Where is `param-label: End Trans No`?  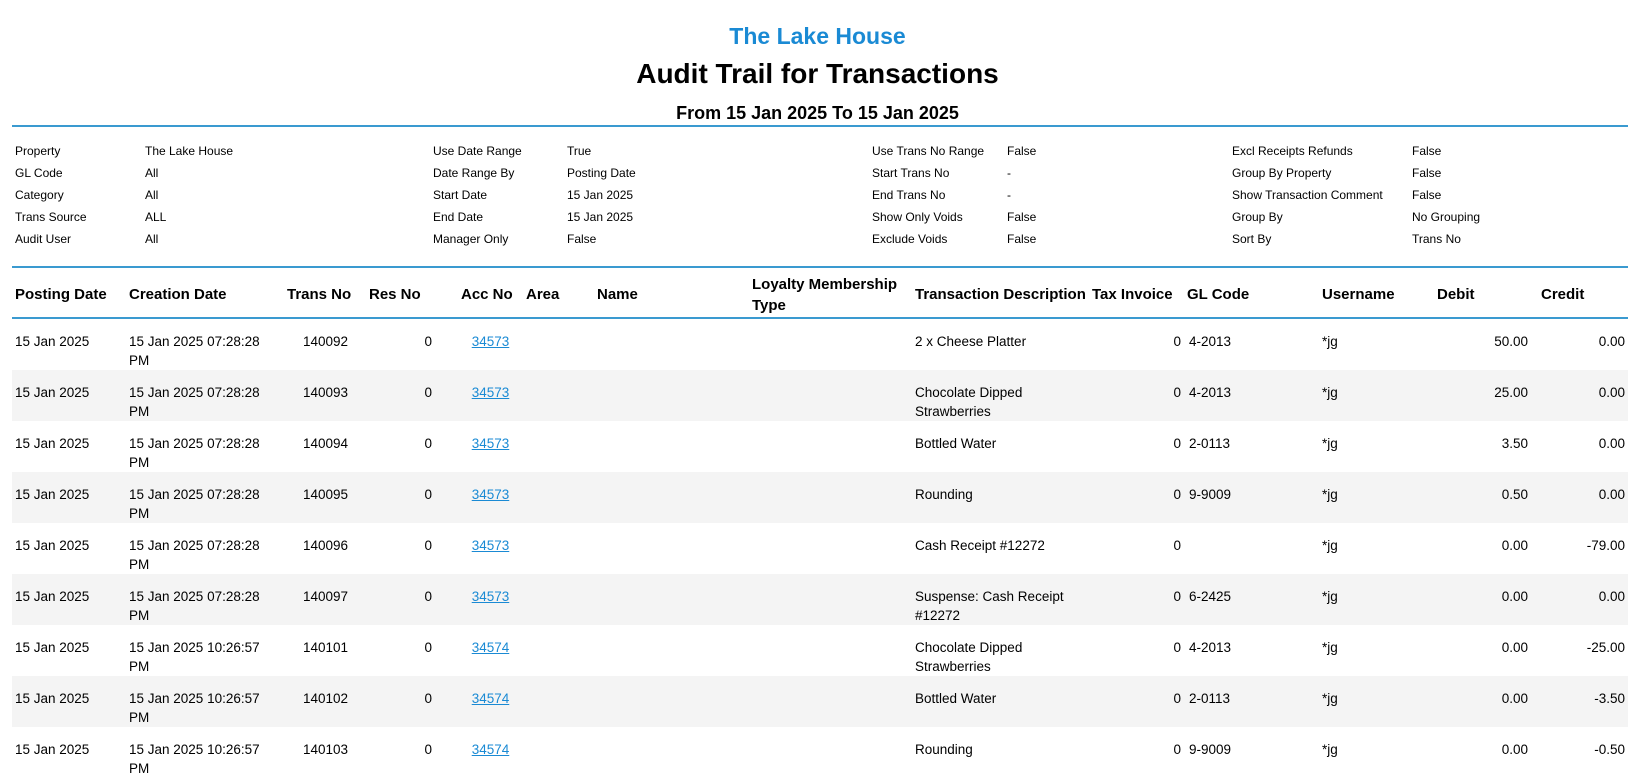 param-label: End Trans No is located at coordinates (909, 195).